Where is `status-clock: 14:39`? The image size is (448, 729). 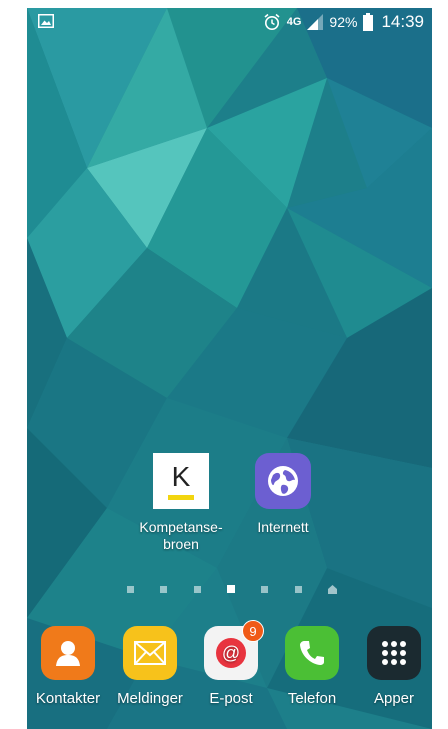
status-clock: 14:39 is located at coordinates (402, 21).